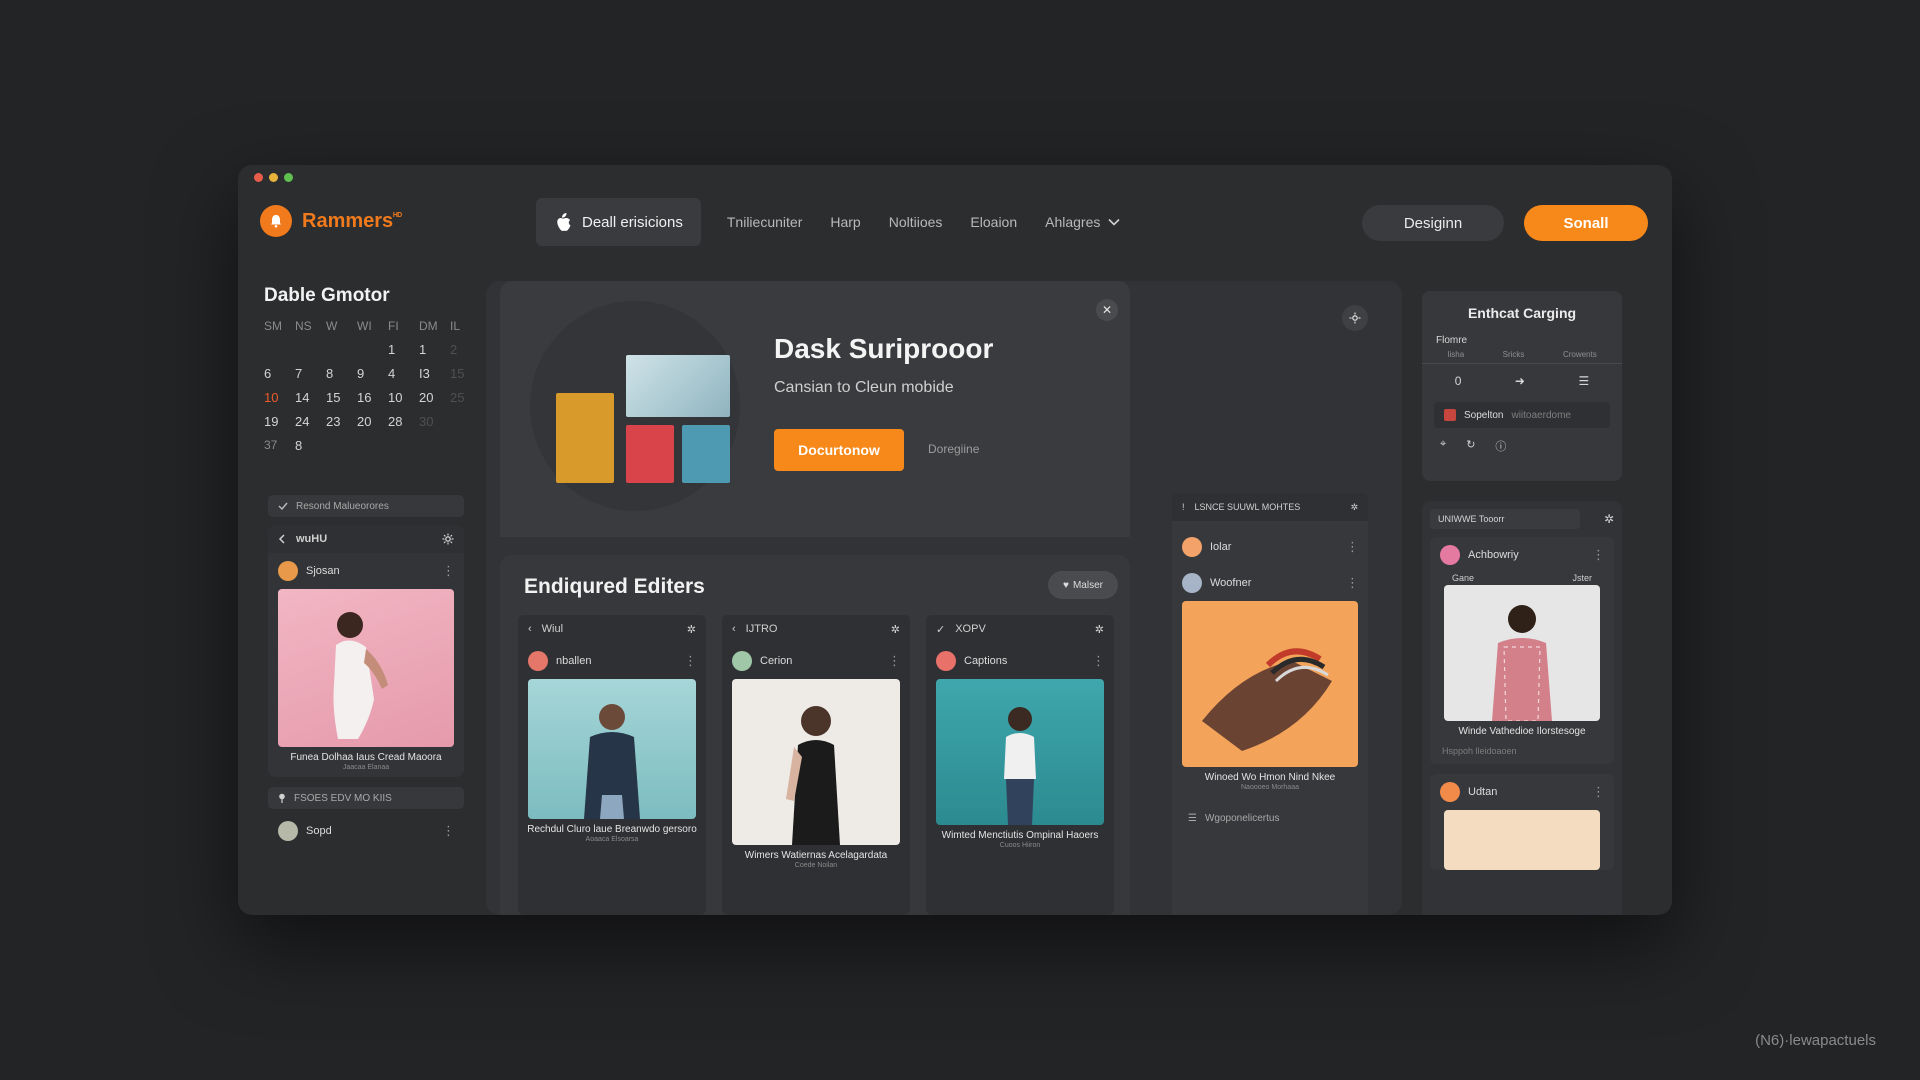  Describe the element at coordinates (1107, 310) in the screenshot. I see `close-icon: ✕` at that location.